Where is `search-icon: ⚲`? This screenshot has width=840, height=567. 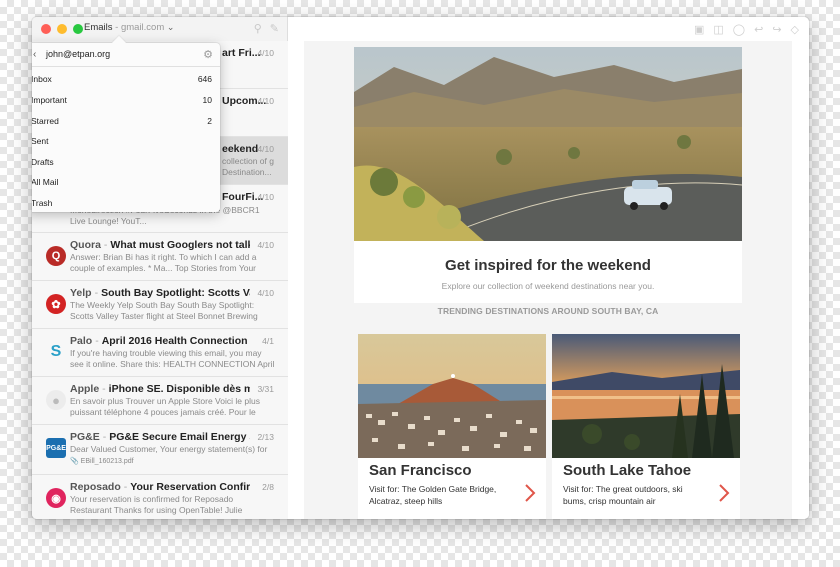 search-icon: ⚲ is located at coordinates (258, 28).